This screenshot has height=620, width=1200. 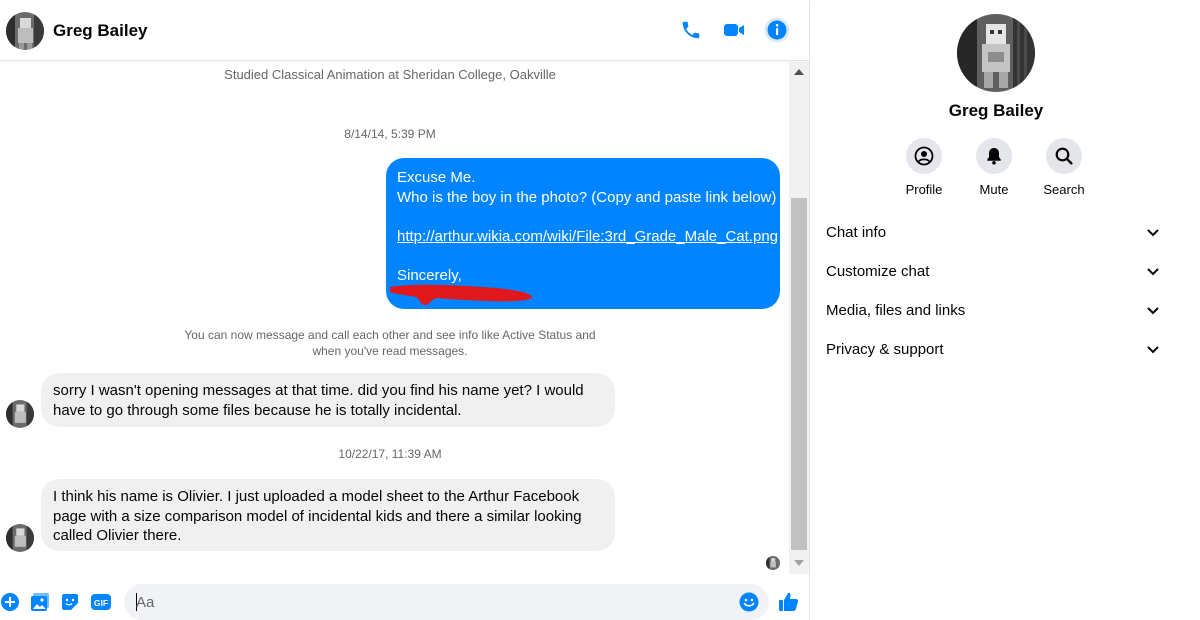 What do you see at coordinates (1064, 156) in the screenshot?
I see `search-icon` at bounding box center [1064, 156].